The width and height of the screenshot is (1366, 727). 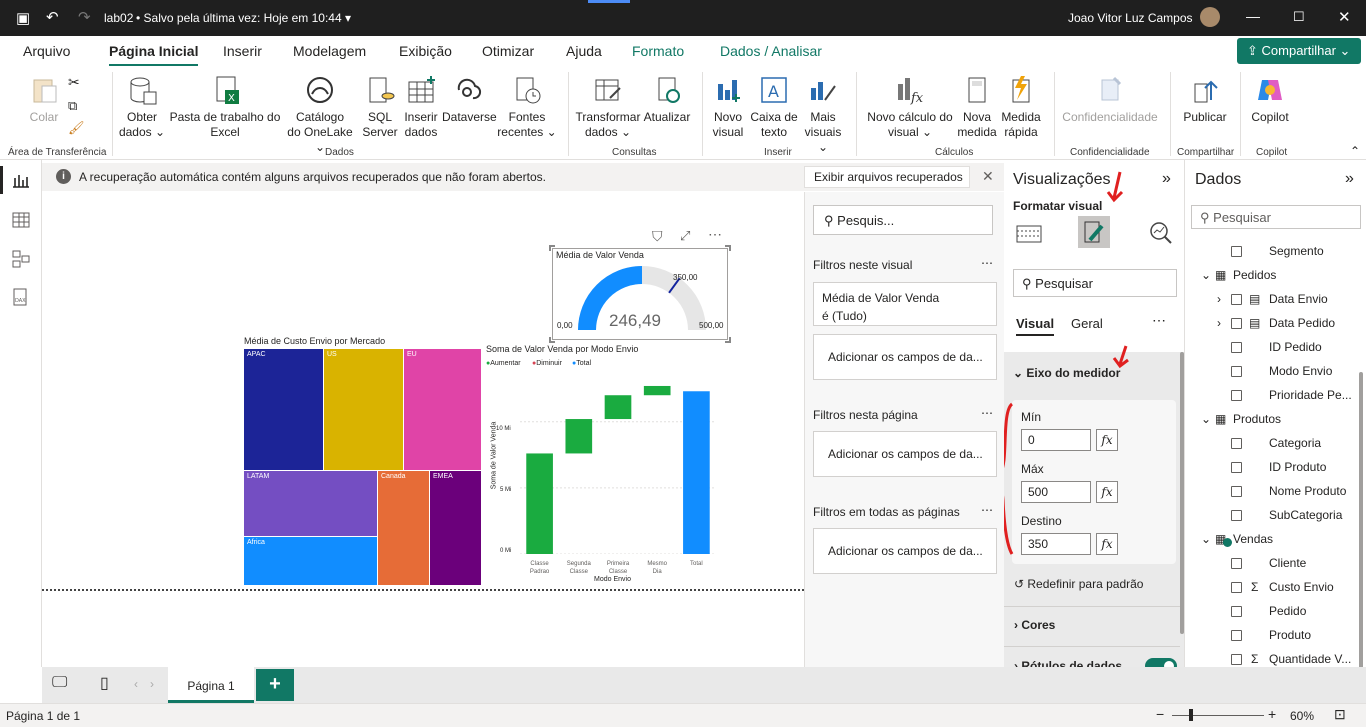 What do you see at coordinates (774, 107) in the screenshot?
I see `text-box-button: A Caixa de texto` at bounding box center [774, 107].